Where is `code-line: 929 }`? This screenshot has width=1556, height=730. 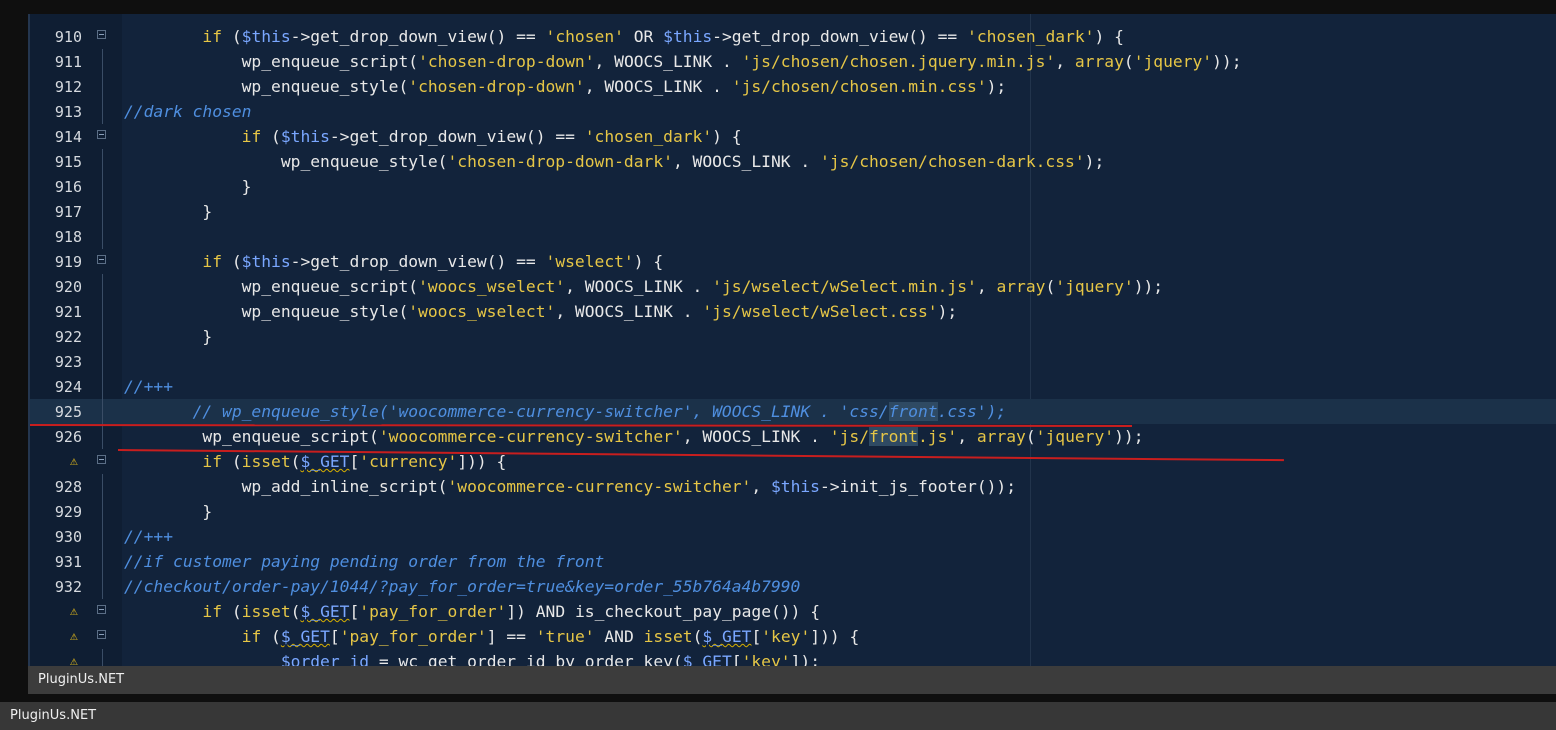
code-line: 929 } is located at coordinates (793, 511).